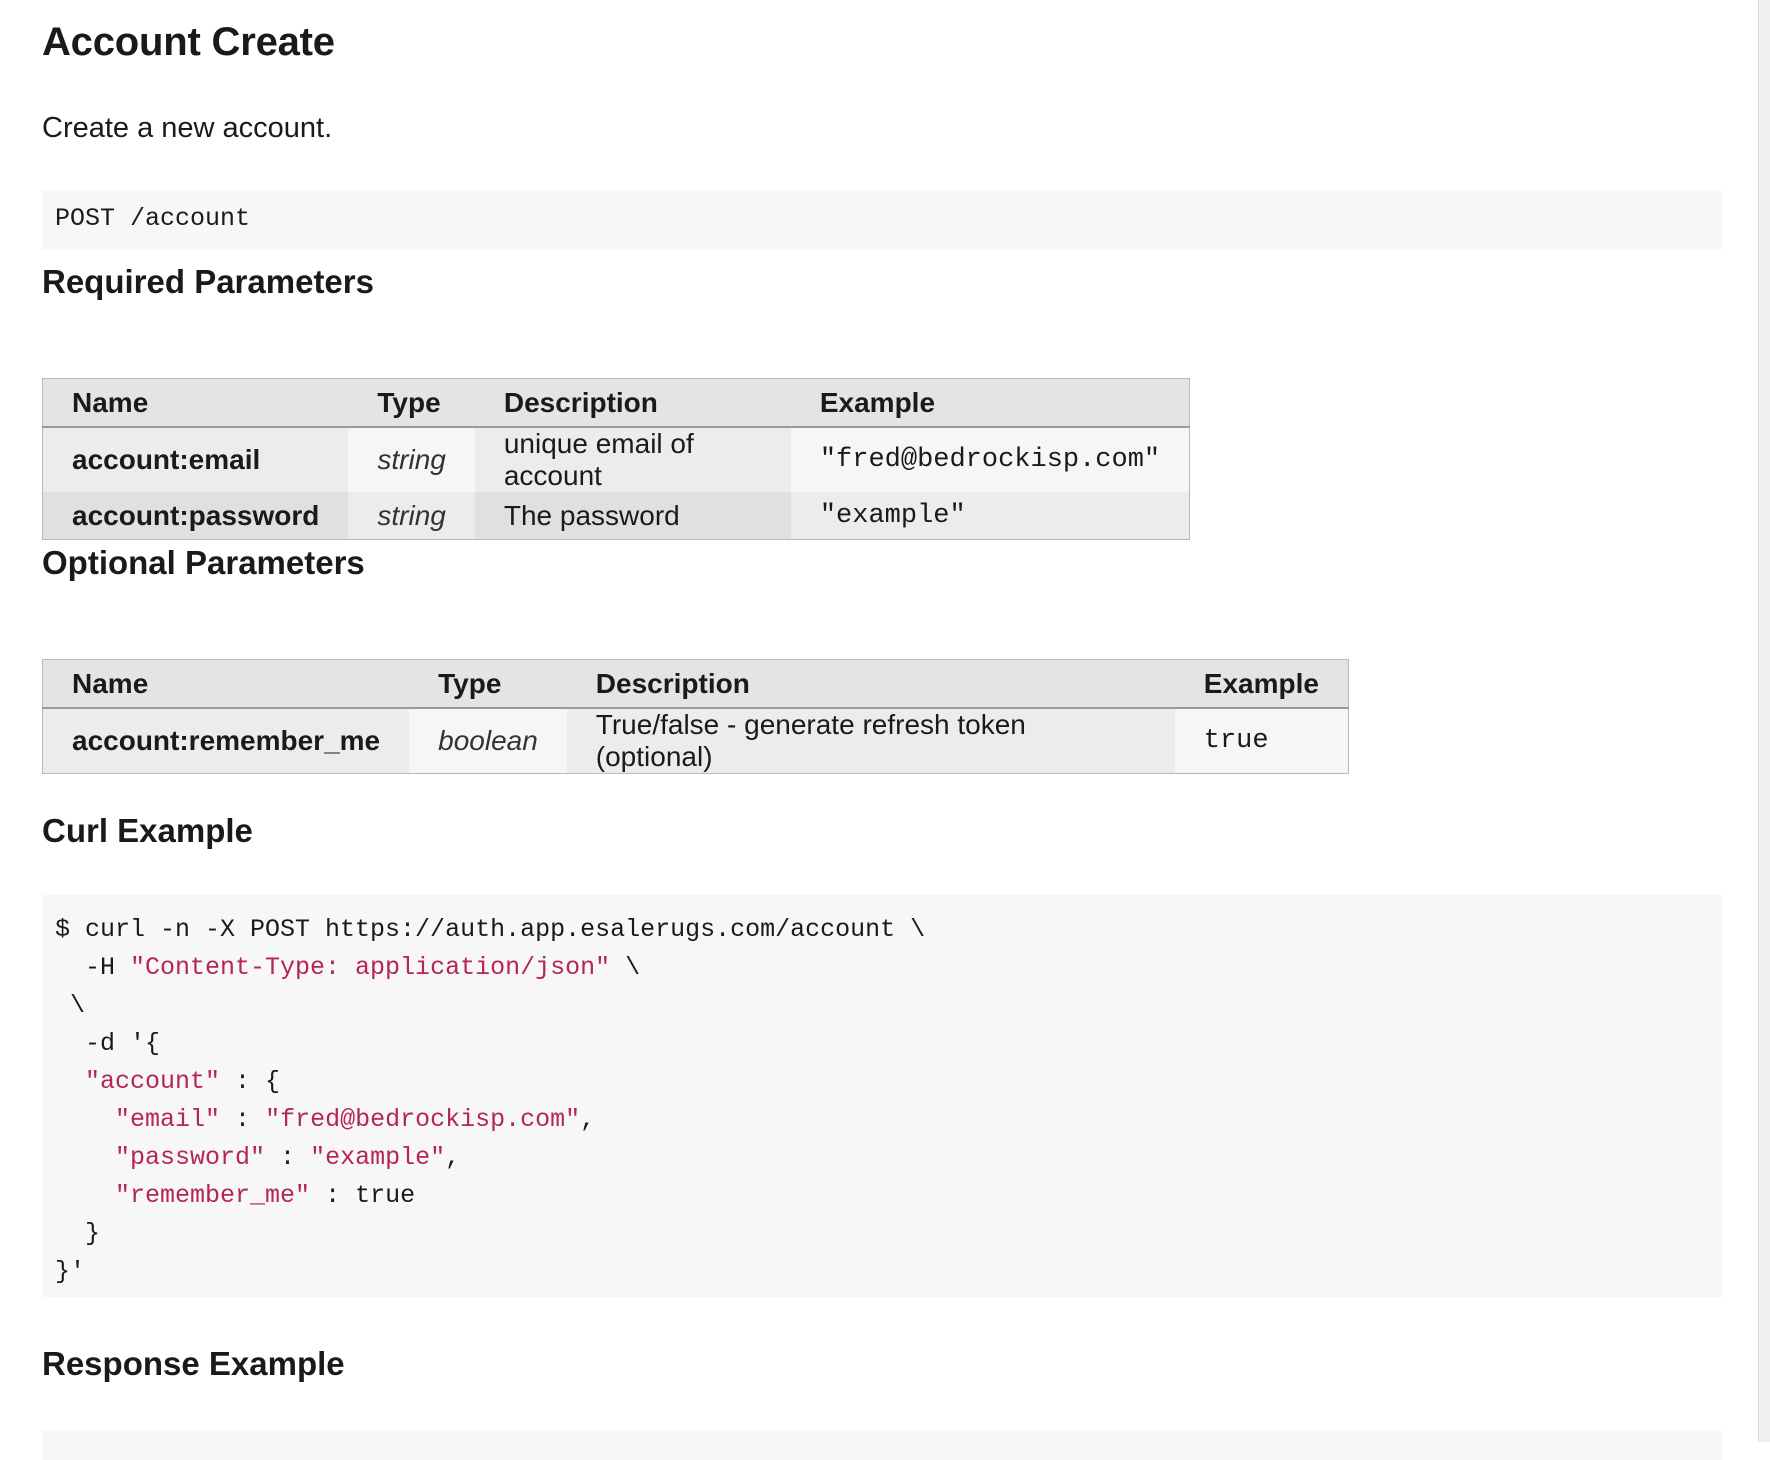  I want to click on param-example: true, so click(1261, 741).